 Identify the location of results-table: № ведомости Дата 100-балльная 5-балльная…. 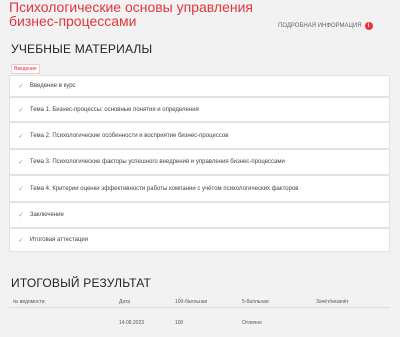
(199, 313).